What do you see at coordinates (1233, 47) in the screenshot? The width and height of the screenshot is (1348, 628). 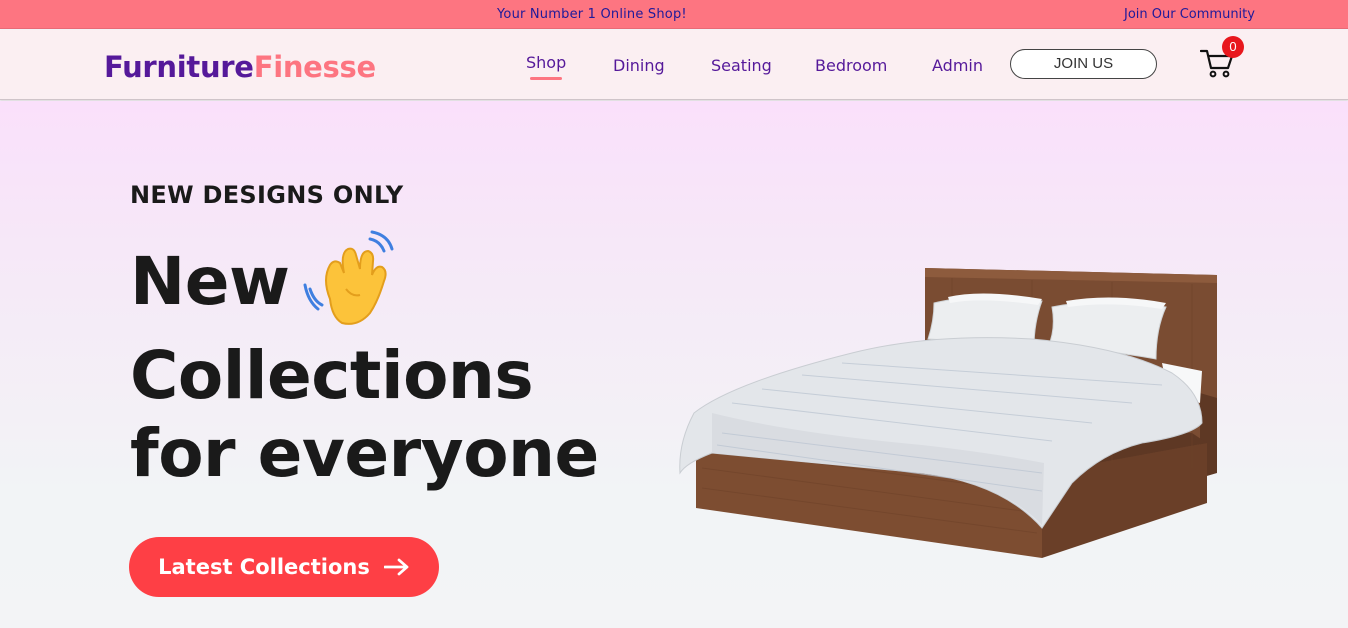 I see `cart-count-badge: 0` at bounding box center [1233, 47].